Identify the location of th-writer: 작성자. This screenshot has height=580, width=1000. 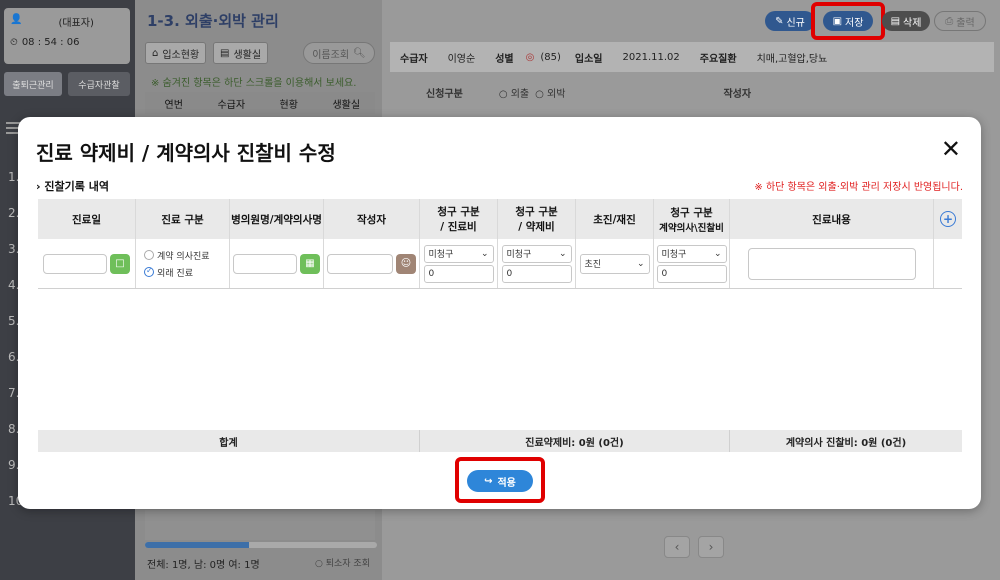
(372, 219).